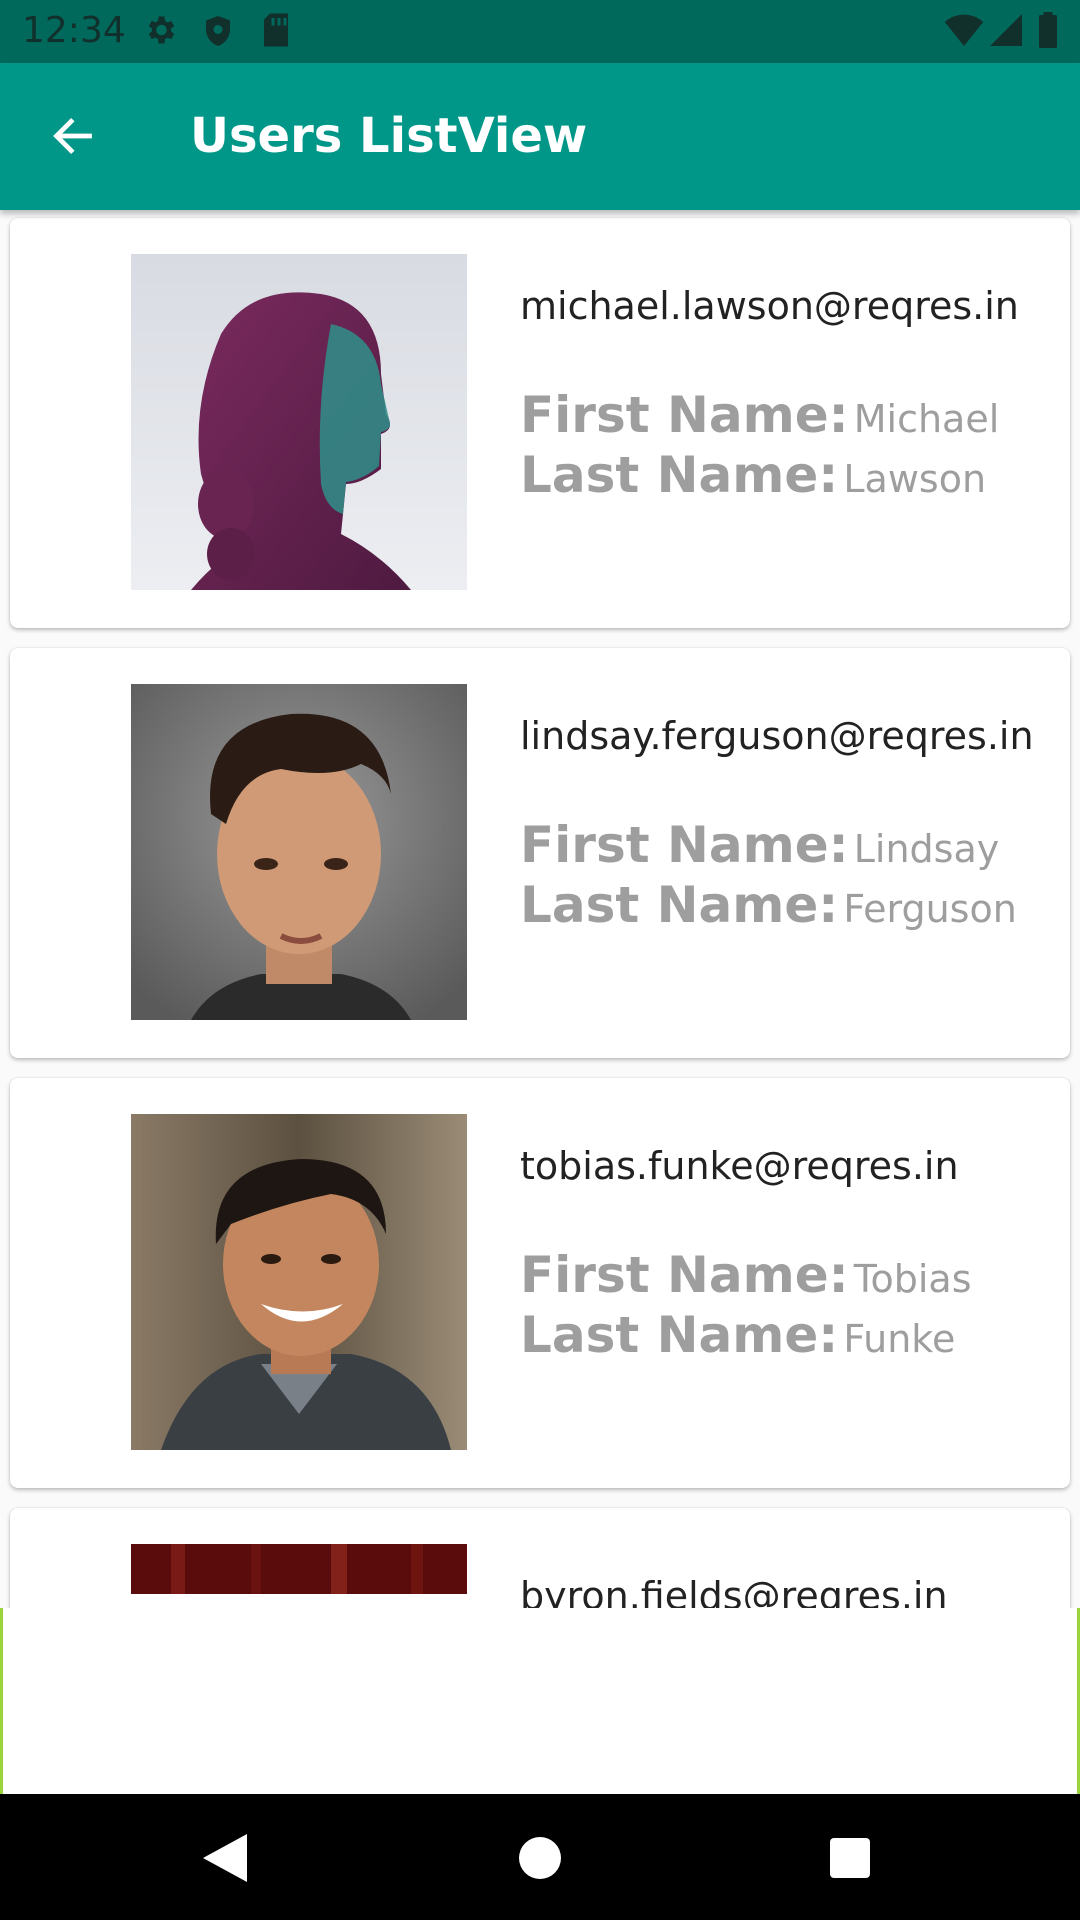  I want to click on nav-back-button, so click(225, 1858).